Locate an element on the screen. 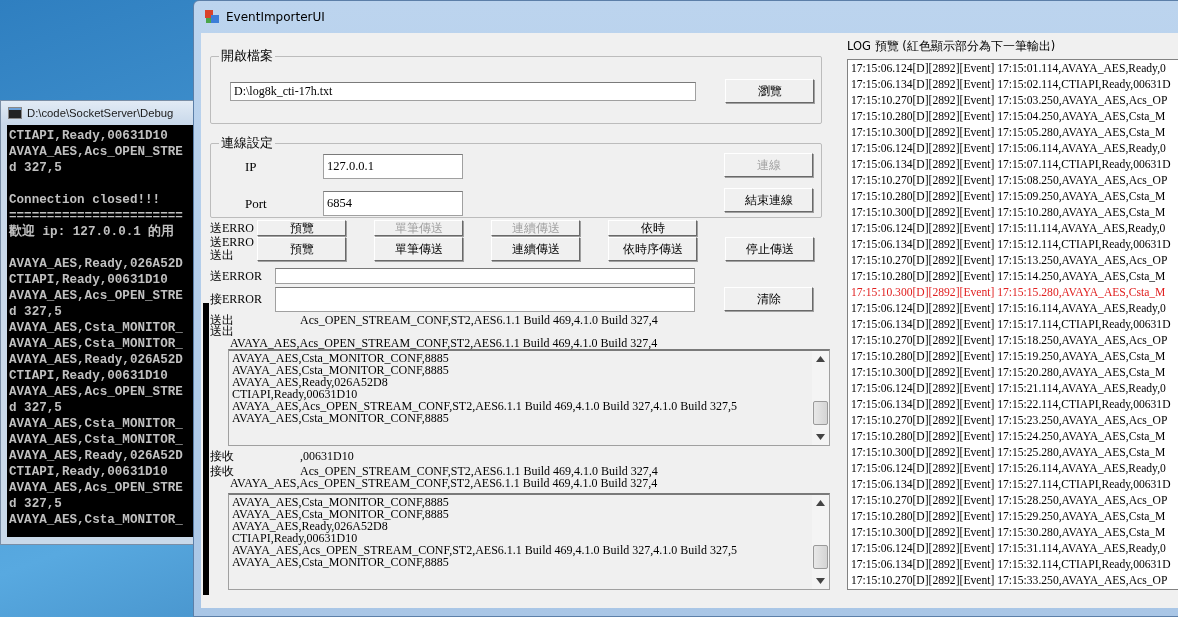 This screenshot has height=617, width=1178. log-entry: 17:15:10.300[D][2892][Event] 17:15:05.280,AVAYA_AES,Csta_M is located at coordinates (1008, 133).